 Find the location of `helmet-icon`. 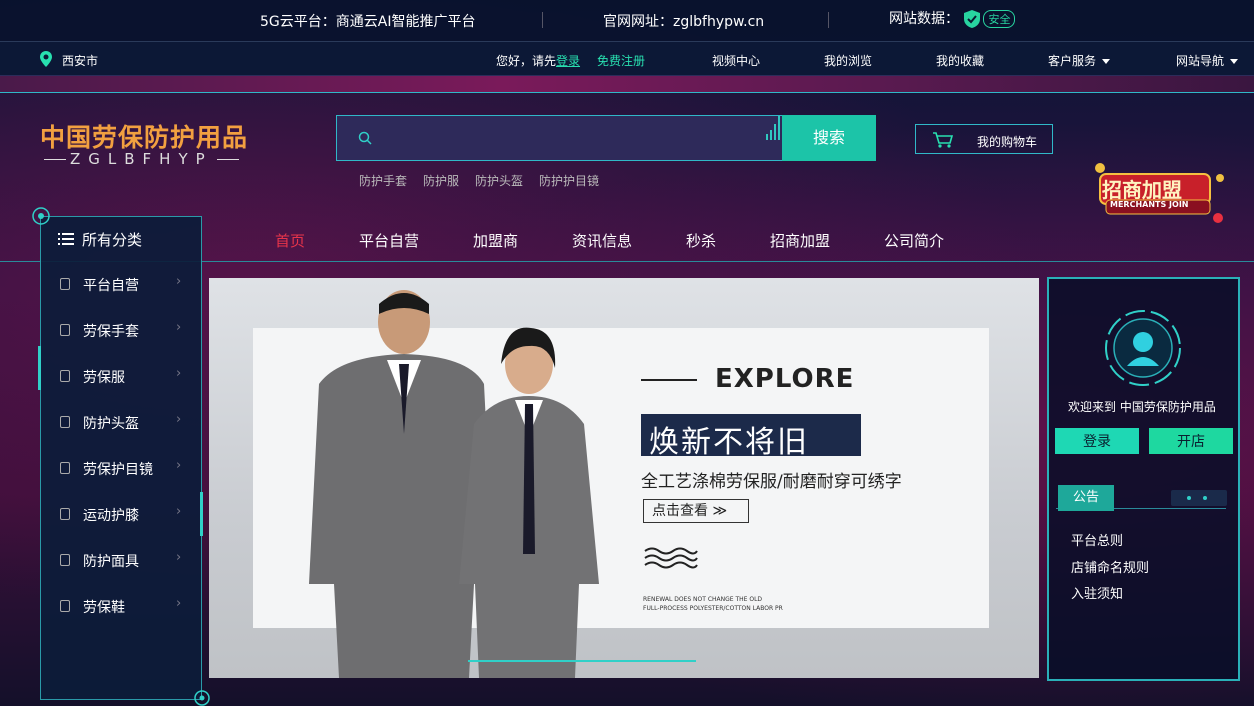

helmet-icon is located at coordinates (65, 422).